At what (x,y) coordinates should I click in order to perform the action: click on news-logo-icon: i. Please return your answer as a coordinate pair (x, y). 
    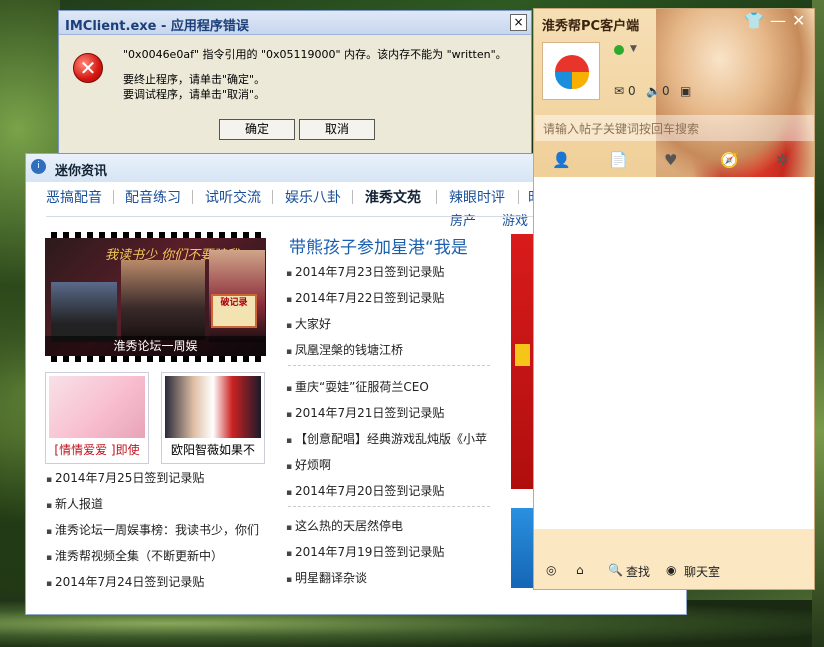
    Looking at the image, I should click on (38, 166).